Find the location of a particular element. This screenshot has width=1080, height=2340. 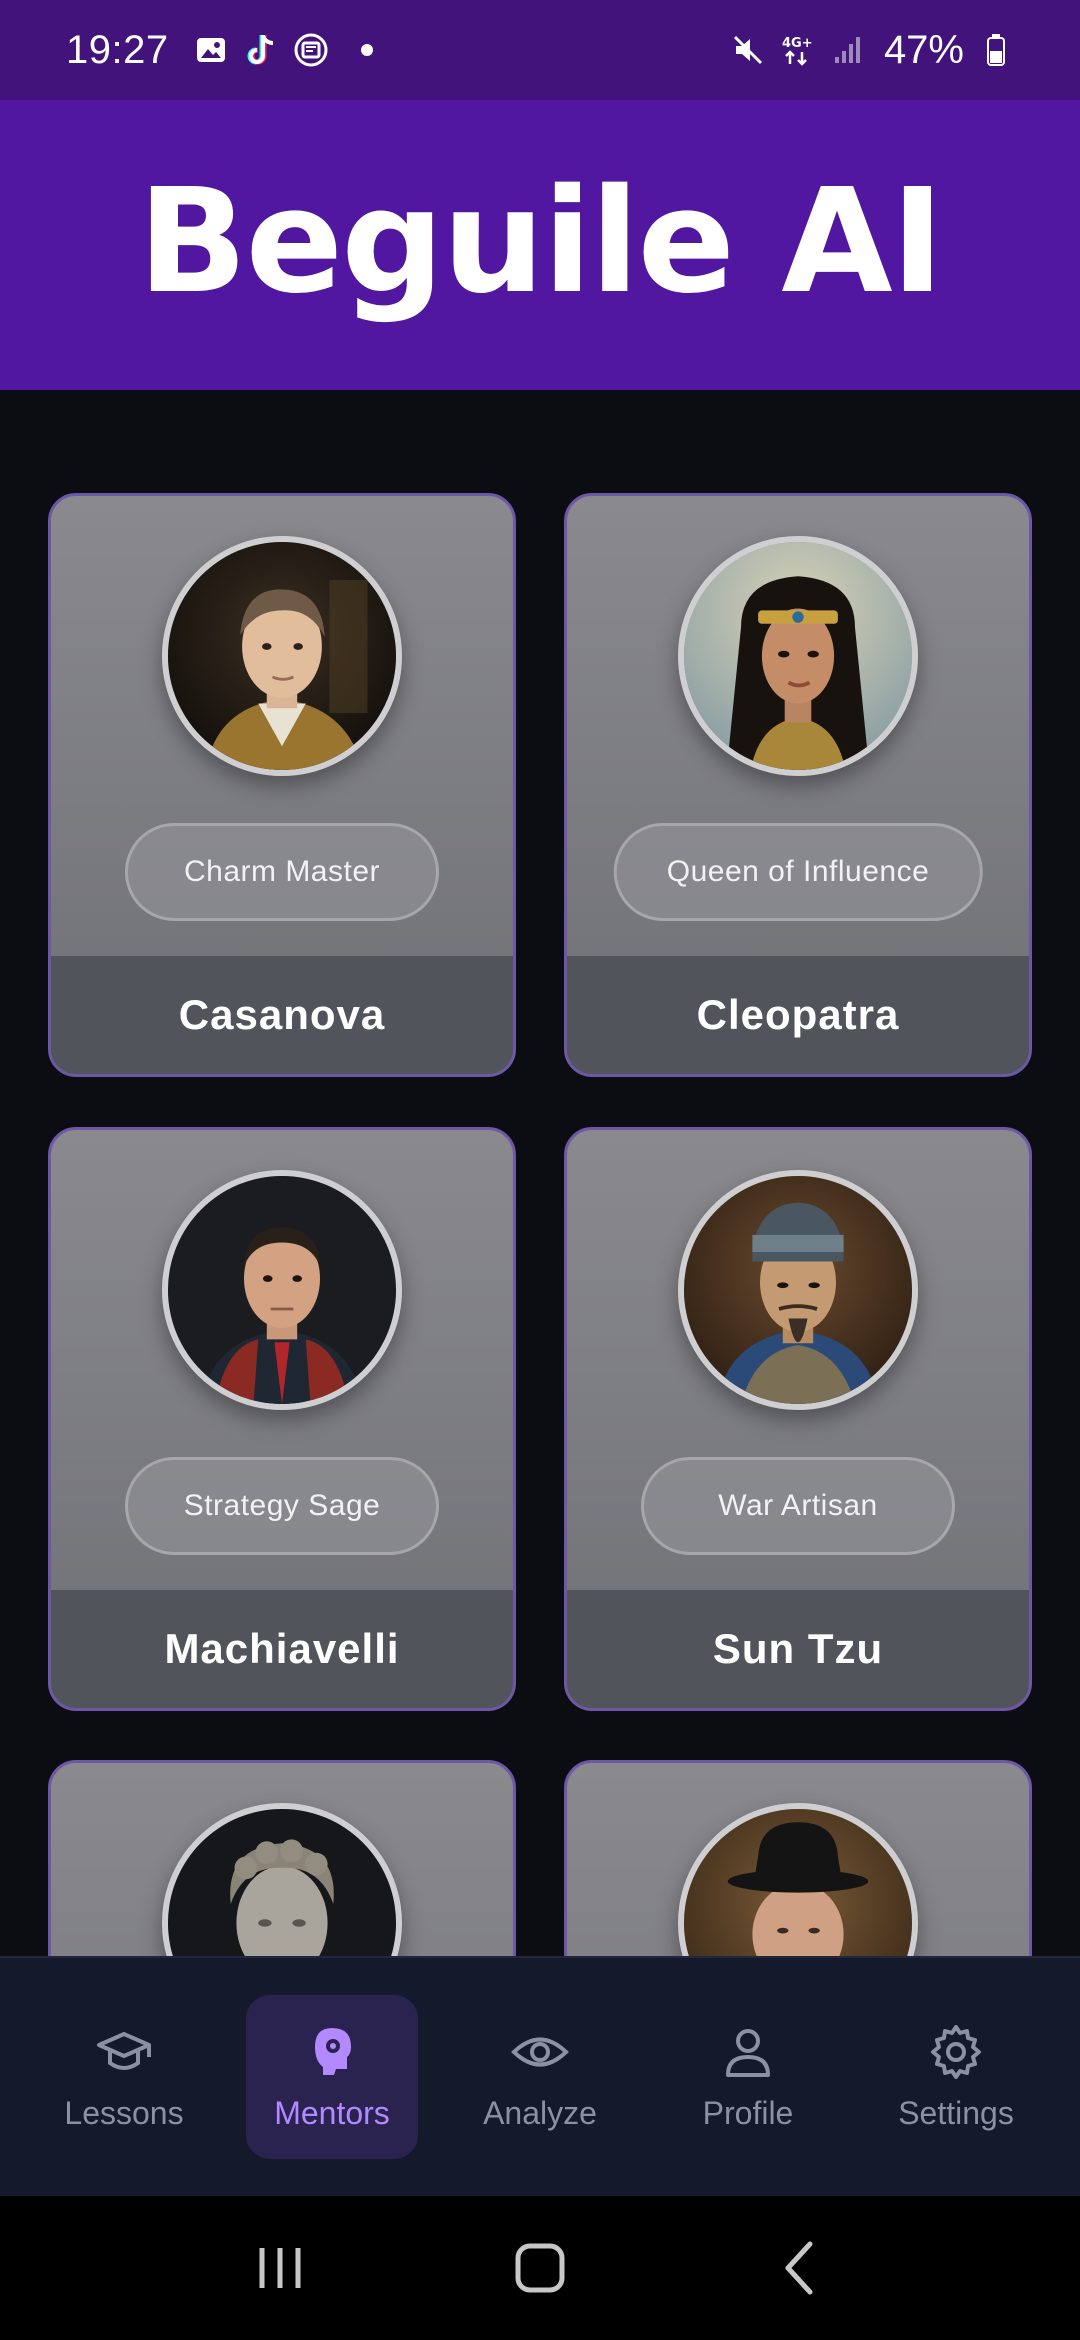

mute-icon is located at coordinates (748, 50).